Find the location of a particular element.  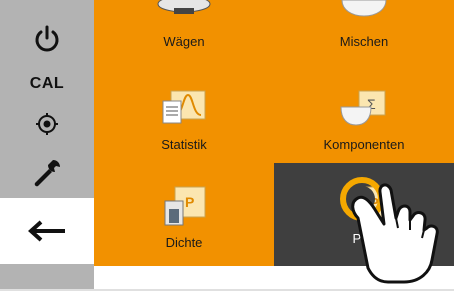

tile-statistik: Statistik is located at coordinates (184, 119).